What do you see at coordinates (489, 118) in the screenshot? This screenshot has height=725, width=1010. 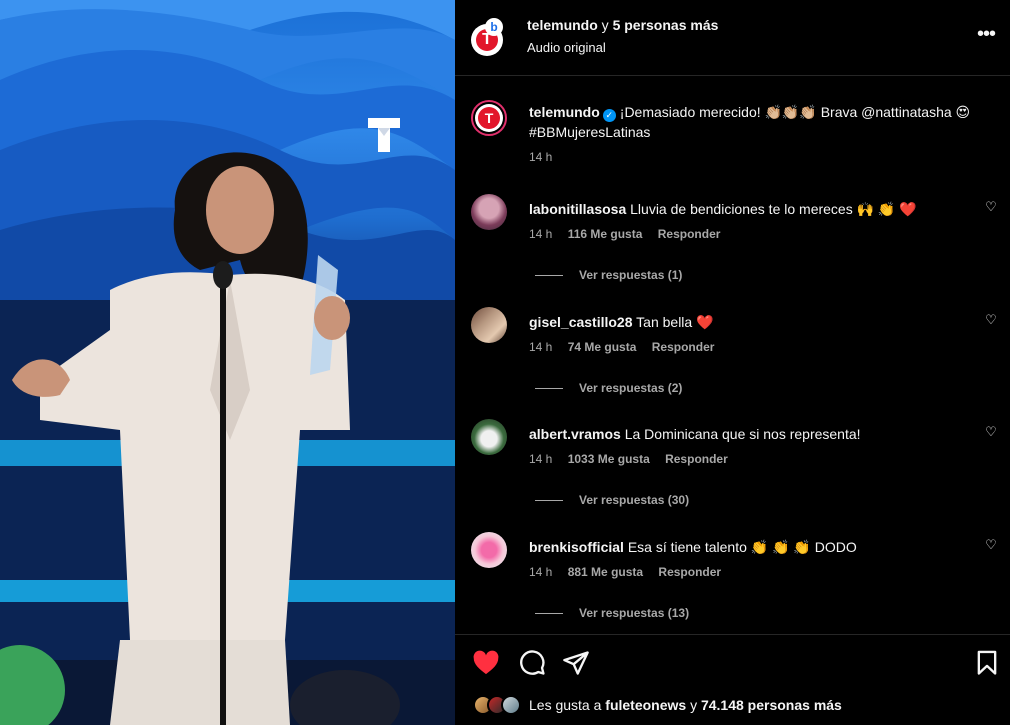 I see `caption-avatar: T` at bounding box center [489, 118].